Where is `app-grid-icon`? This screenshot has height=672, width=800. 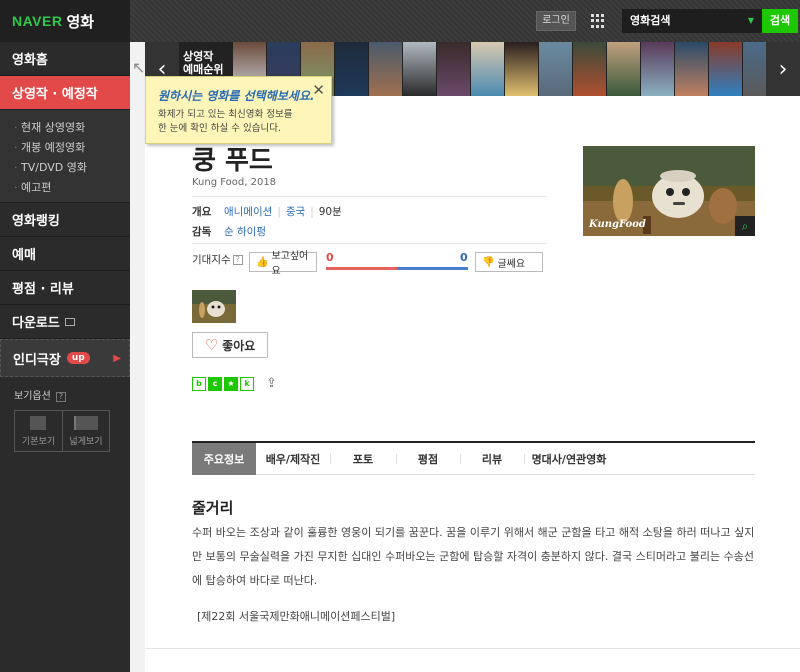 app-grid-icon is located at coordinates (598, 21).